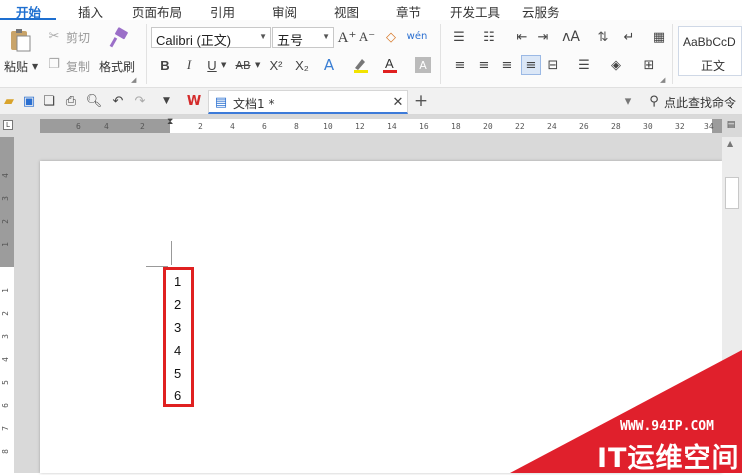 This screenshot has width=742, height=475. What do you see at coordinates (243, 65) in the screenshot?
I see `strikethrough-button: AB` at bounding box center [243, 65].